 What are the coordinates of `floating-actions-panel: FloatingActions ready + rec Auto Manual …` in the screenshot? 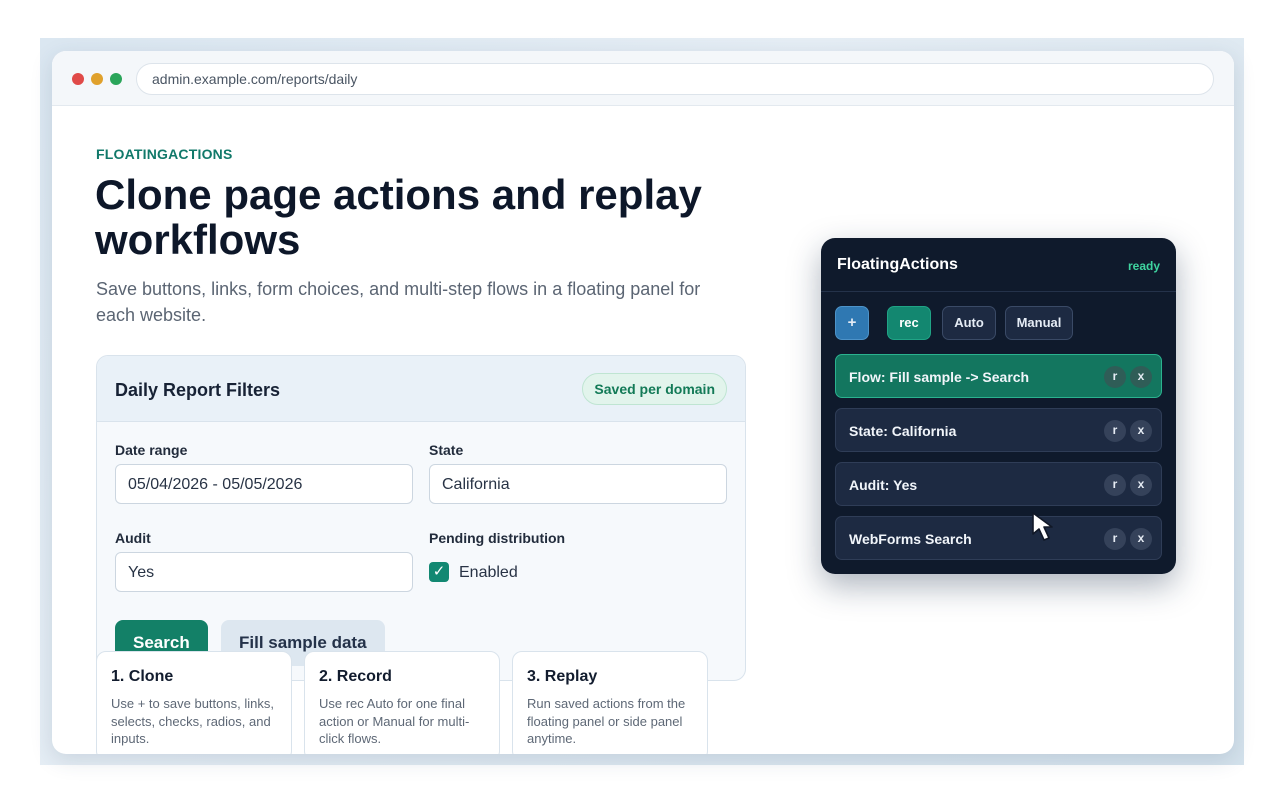 It's located at (998, 406).